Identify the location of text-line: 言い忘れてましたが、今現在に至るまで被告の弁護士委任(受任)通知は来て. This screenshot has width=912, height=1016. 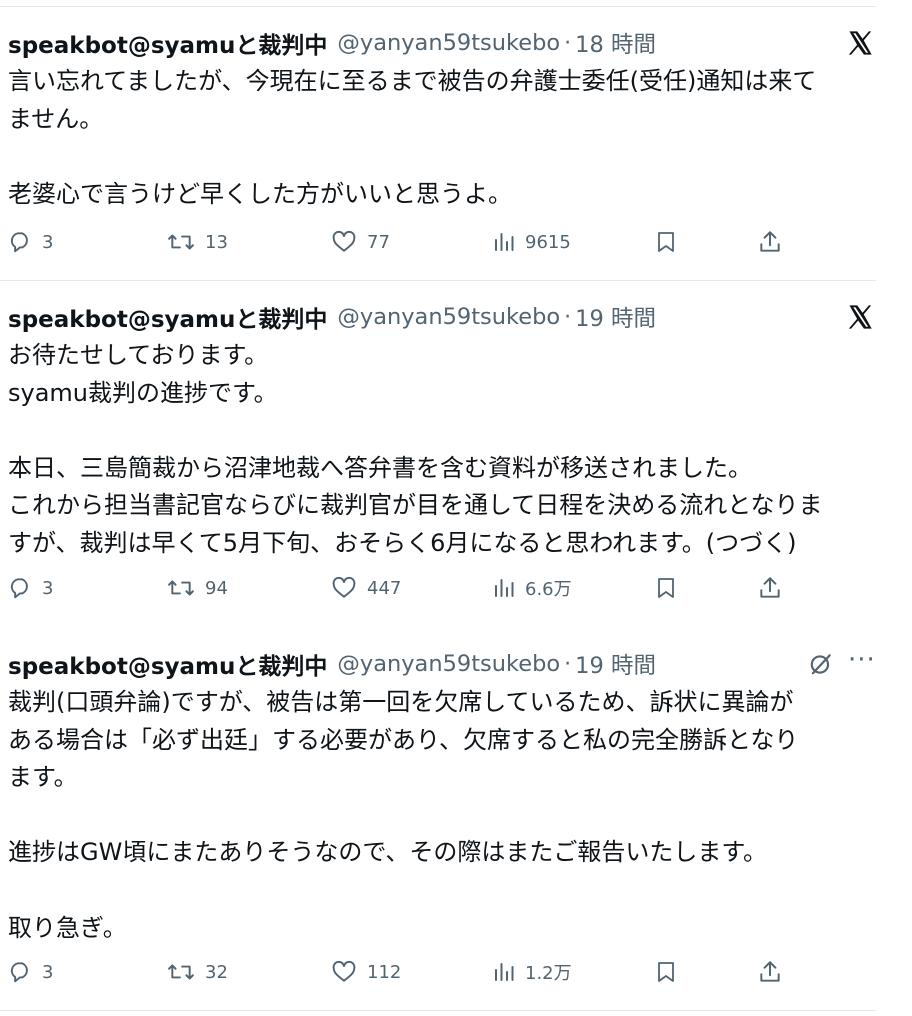
(412, 81).